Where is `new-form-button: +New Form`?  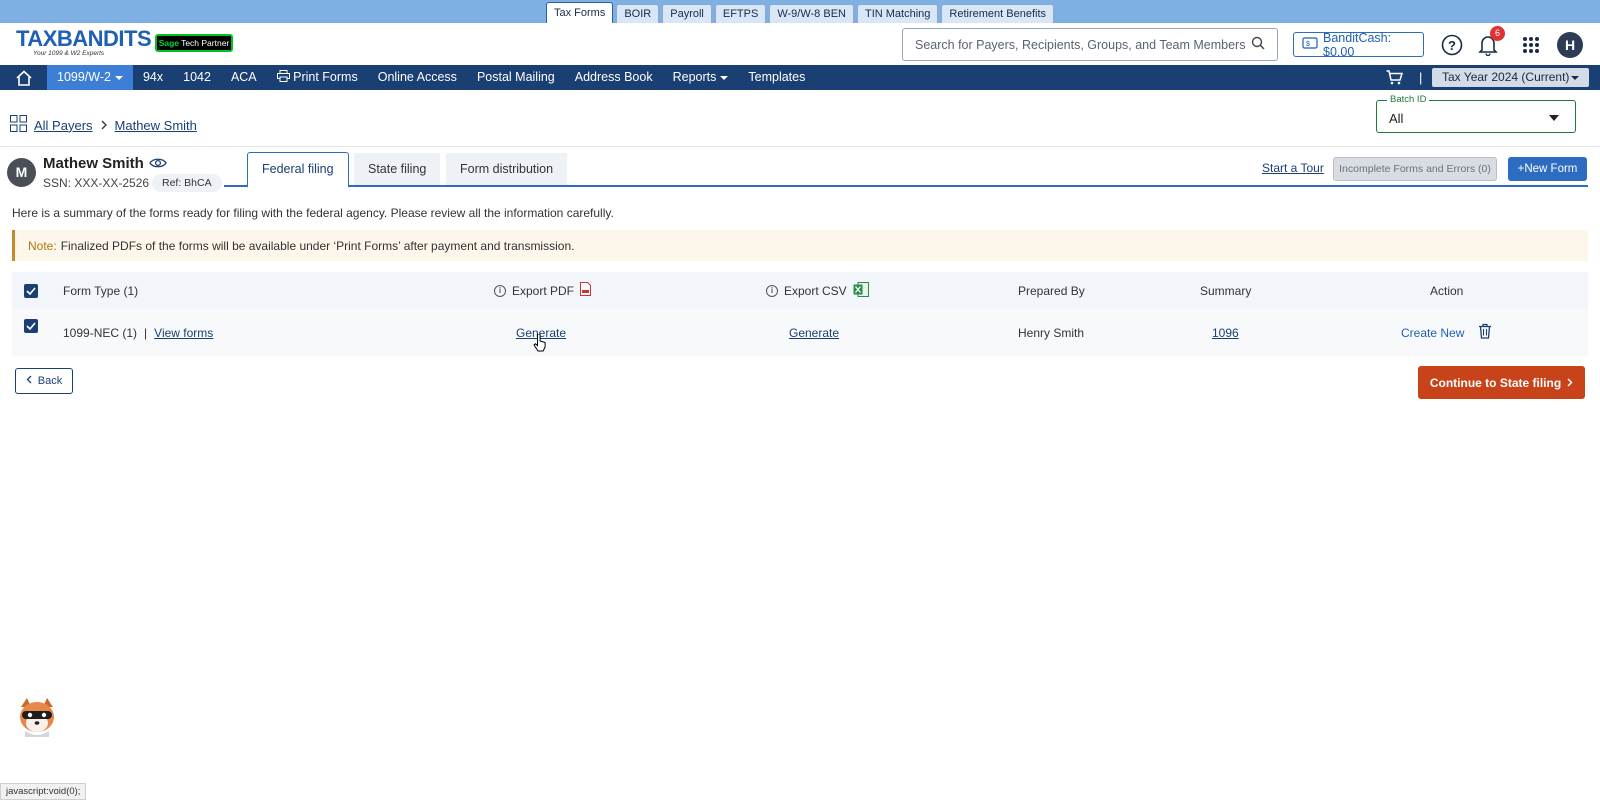
new-form-button: +New Form is located at coordinates (1547, 169).